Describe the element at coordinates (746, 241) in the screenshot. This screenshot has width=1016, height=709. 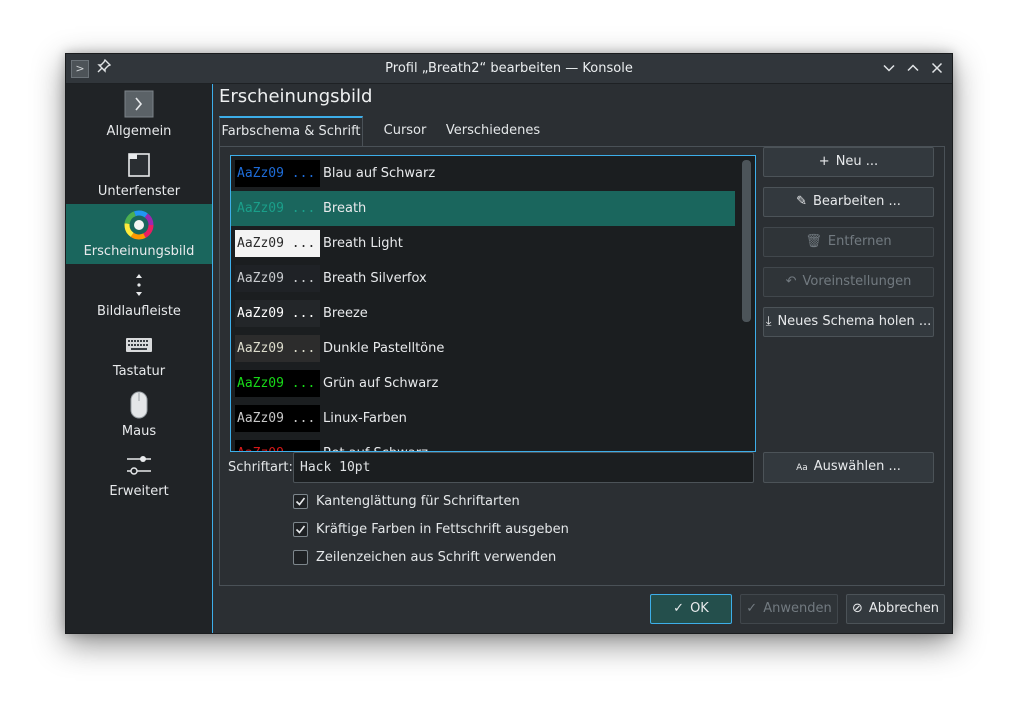
I see `scrollbar-handle` at that location.